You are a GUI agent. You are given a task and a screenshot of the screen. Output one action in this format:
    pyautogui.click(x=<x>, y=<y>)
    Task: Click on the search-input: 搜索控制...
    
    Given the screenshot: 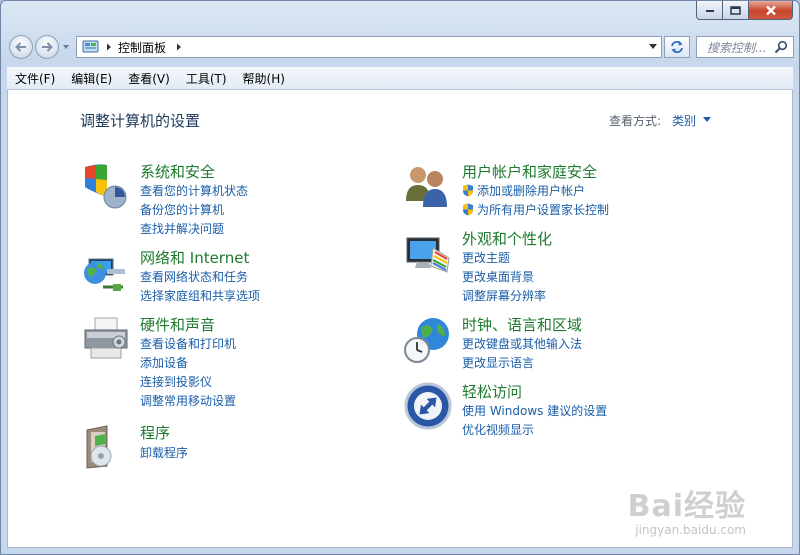 What is the action you would take?
    pyautogui.click(x=735, y=47)
    